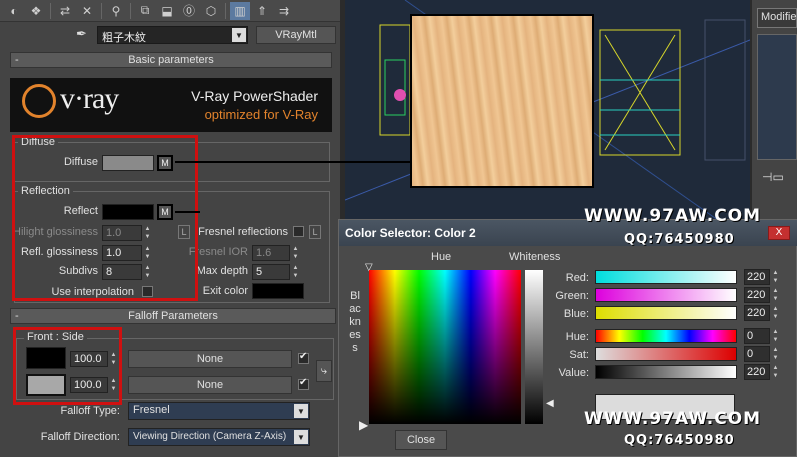 The width and height of the screenshot is (797, 457). Describe the element at coordinates (219, 411) in the screenshot. I see `falloff-type-select: Fresnel ▼` at that location.